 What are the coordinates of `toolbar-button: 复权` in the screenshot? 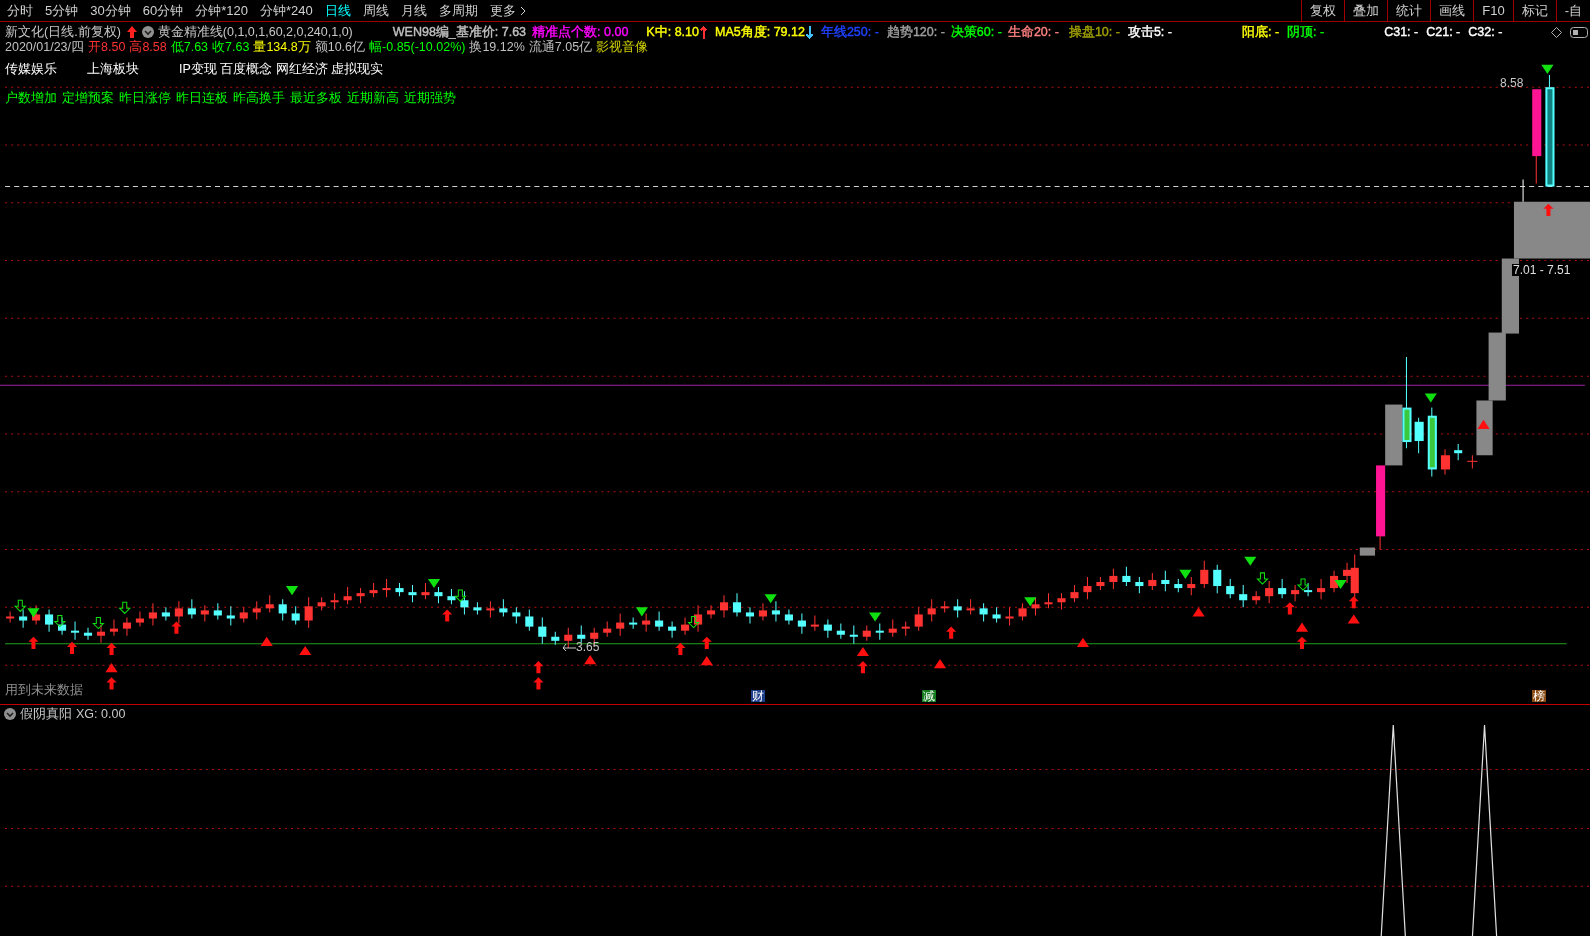 It's located at (1323, 10).